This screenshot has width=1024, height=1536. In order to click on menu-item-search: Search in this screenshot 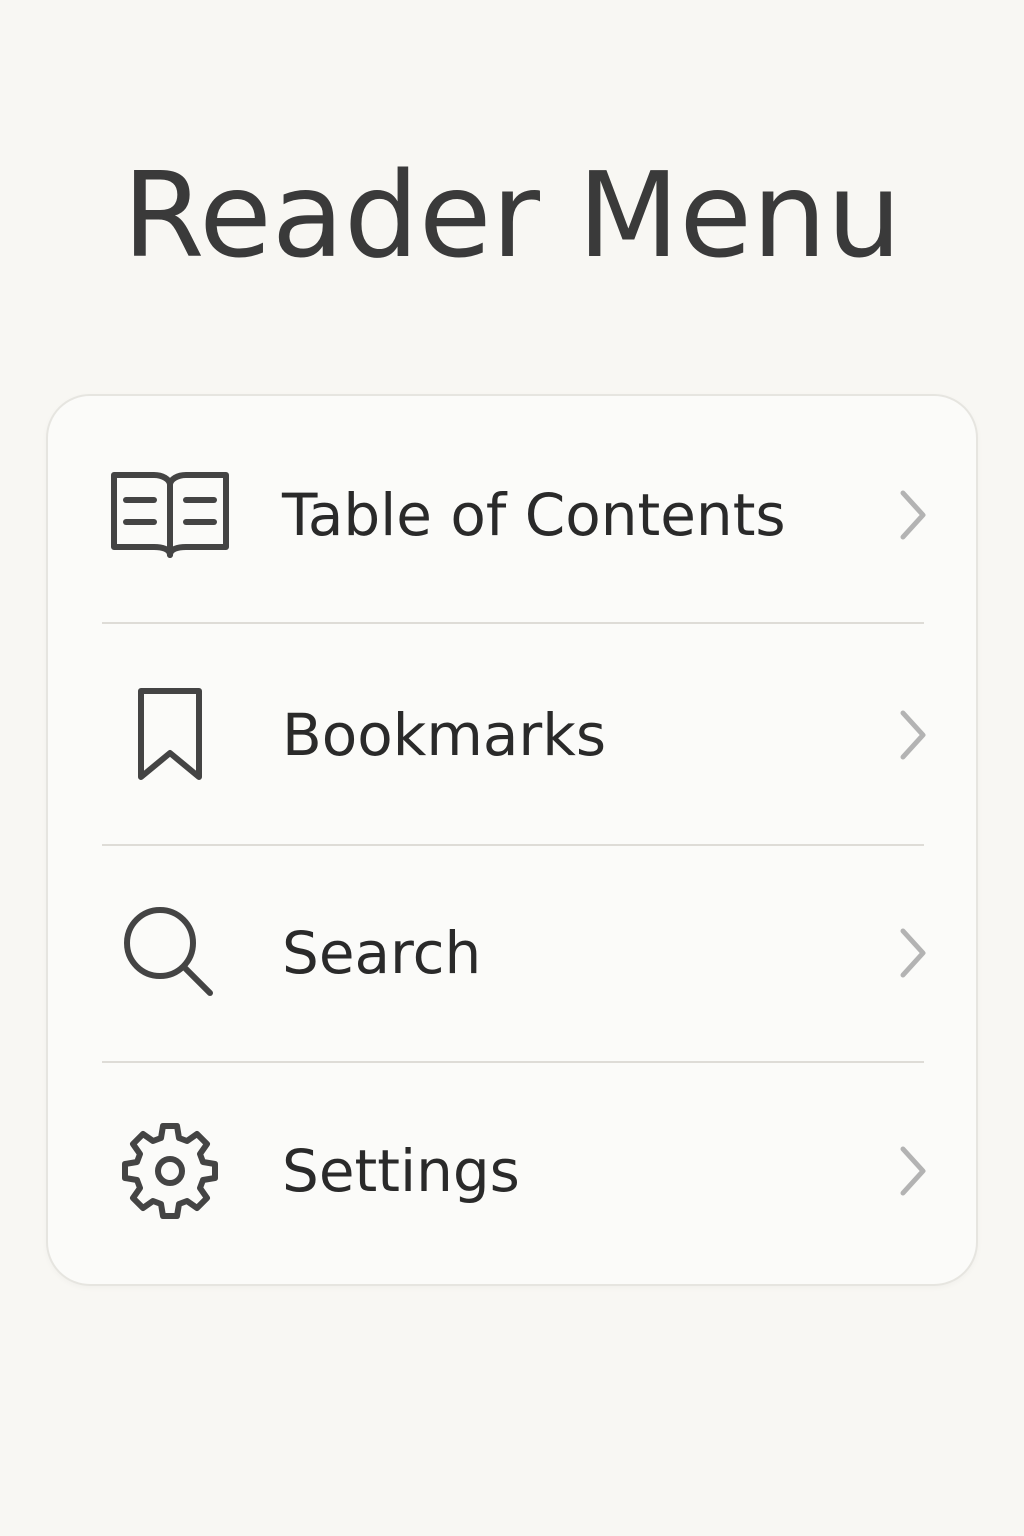, I will do `click(514, 953)`.